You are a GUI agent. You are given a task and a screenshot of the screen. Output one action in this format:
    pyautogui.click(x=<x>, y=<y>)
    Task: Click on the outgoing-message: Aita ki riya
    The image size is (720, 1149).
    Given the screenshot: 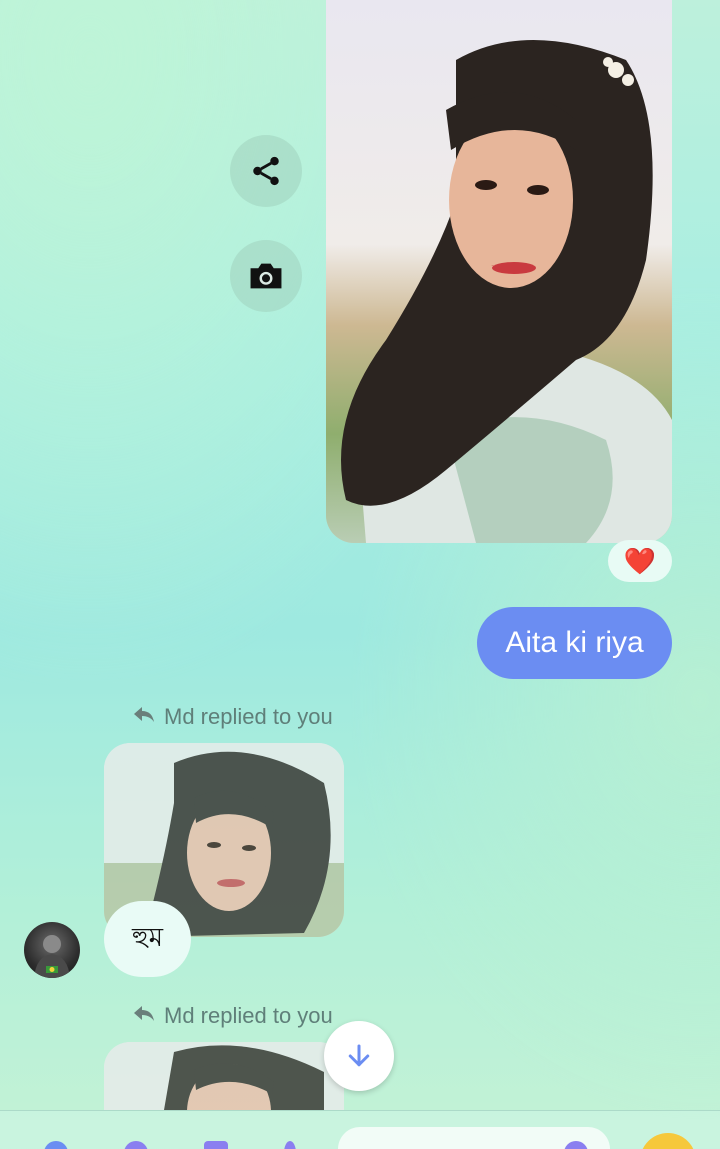 What is the action you would take?
    pyautogui.click(x=574, y=643)
    